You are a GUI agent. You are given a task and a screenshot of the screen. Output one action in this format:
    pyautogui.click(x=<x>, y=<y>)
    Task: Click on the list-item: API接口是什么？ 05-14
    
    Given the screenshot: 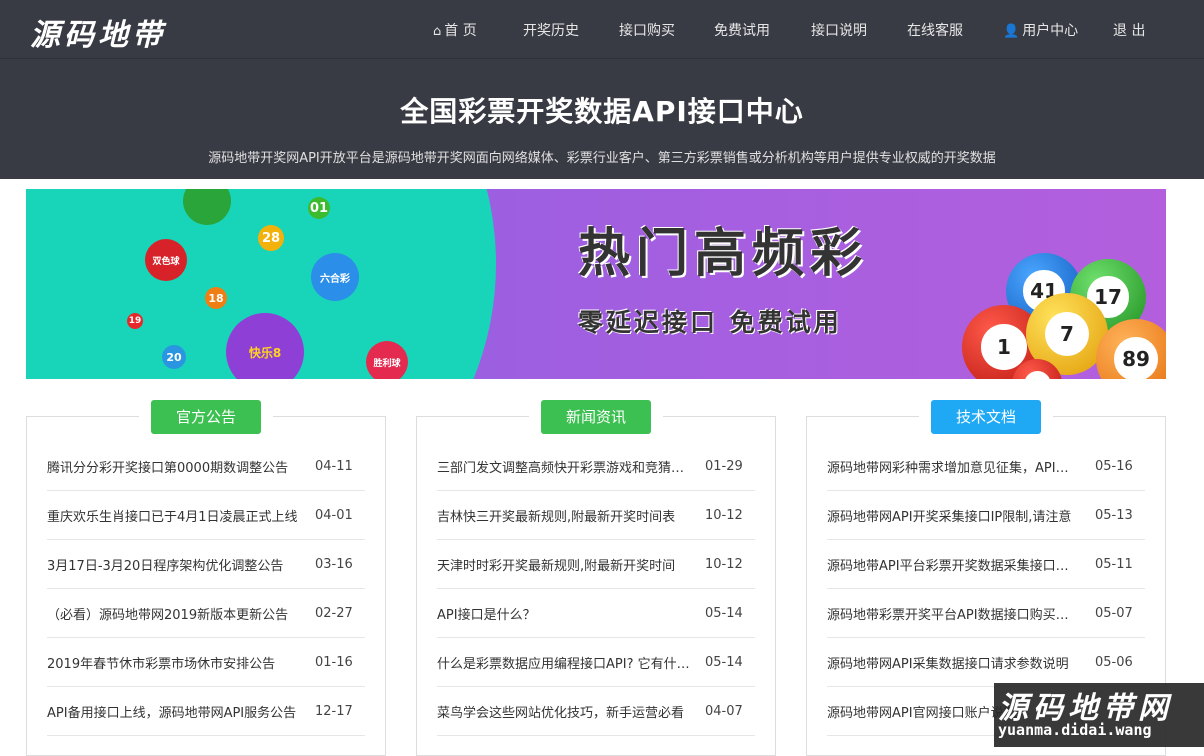 What is the action you would take?
    pyautogui.click(x=596, y=613)
    